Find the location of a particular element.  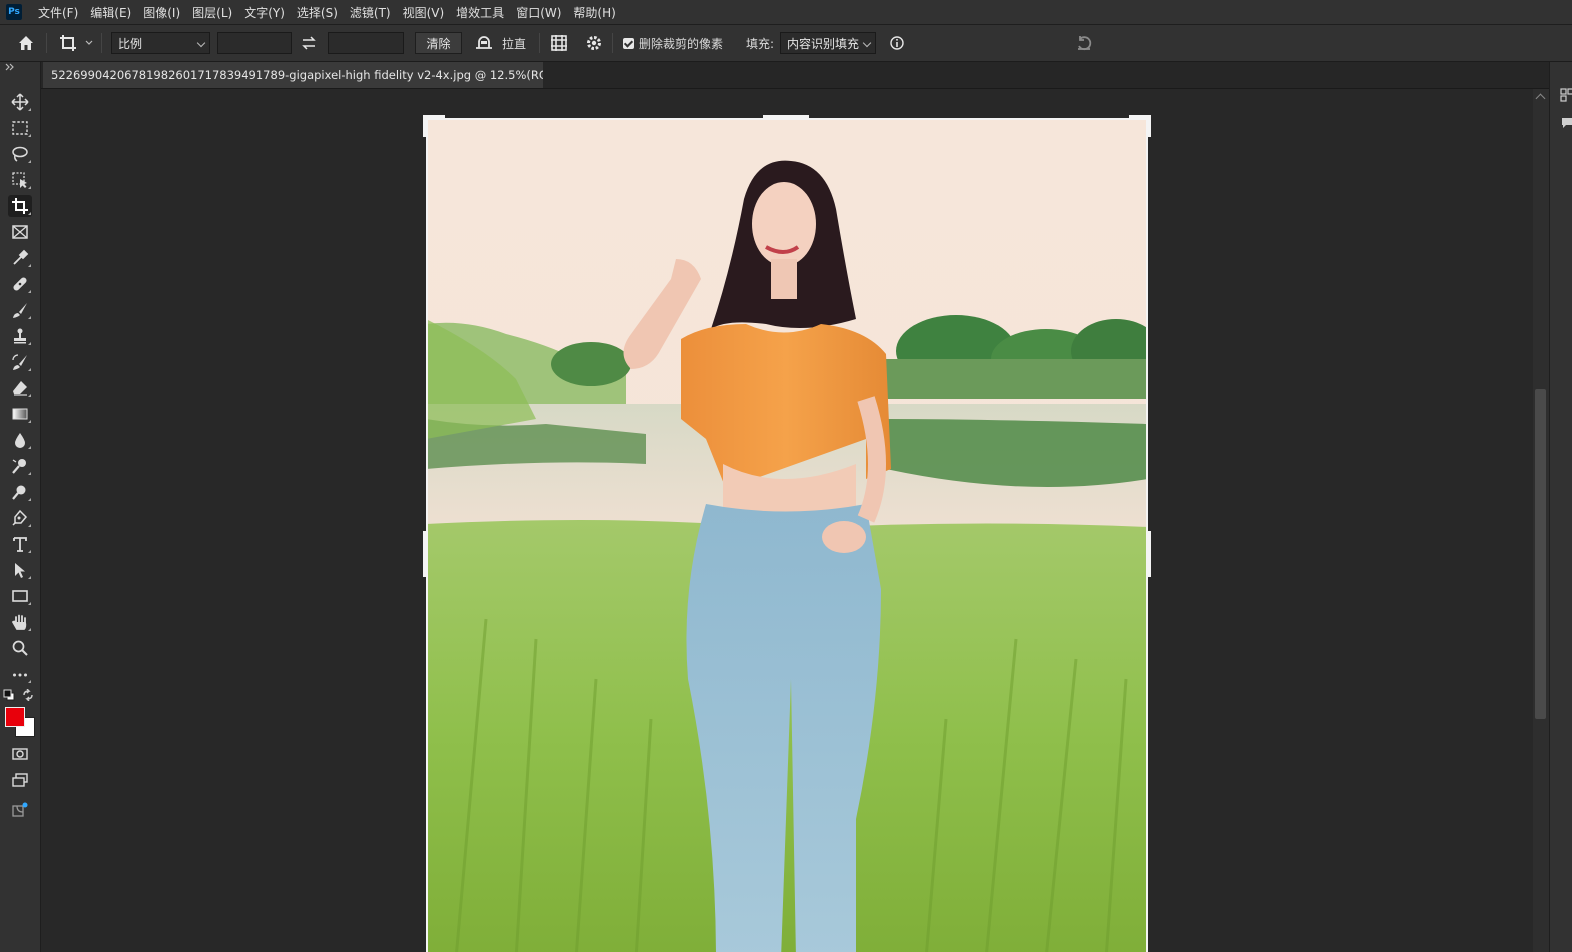

hand-tool is located at coordinates (20, 622).